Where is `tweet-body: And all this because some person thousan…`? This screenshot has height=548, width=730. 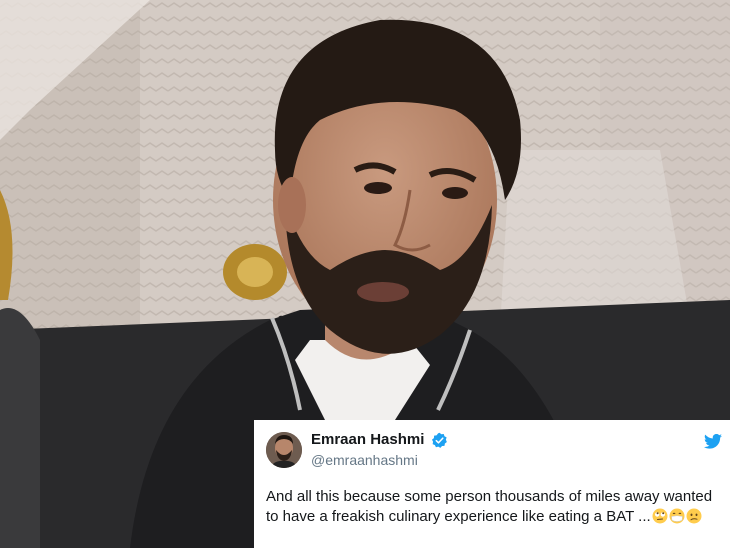 tweet-body: And all this because some person thousan… is located at coordinates (489, 506).